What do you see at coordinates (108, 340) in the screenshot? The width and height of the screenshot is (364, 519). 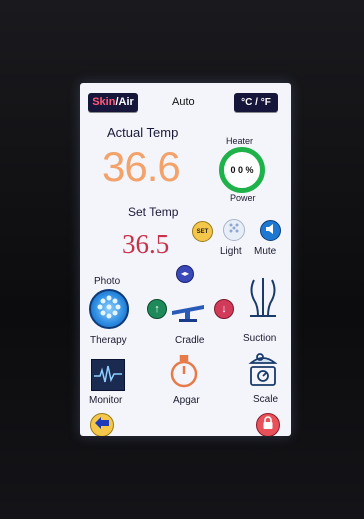 I see `therapy-label: Therapy` at bounding box center [108, 340].